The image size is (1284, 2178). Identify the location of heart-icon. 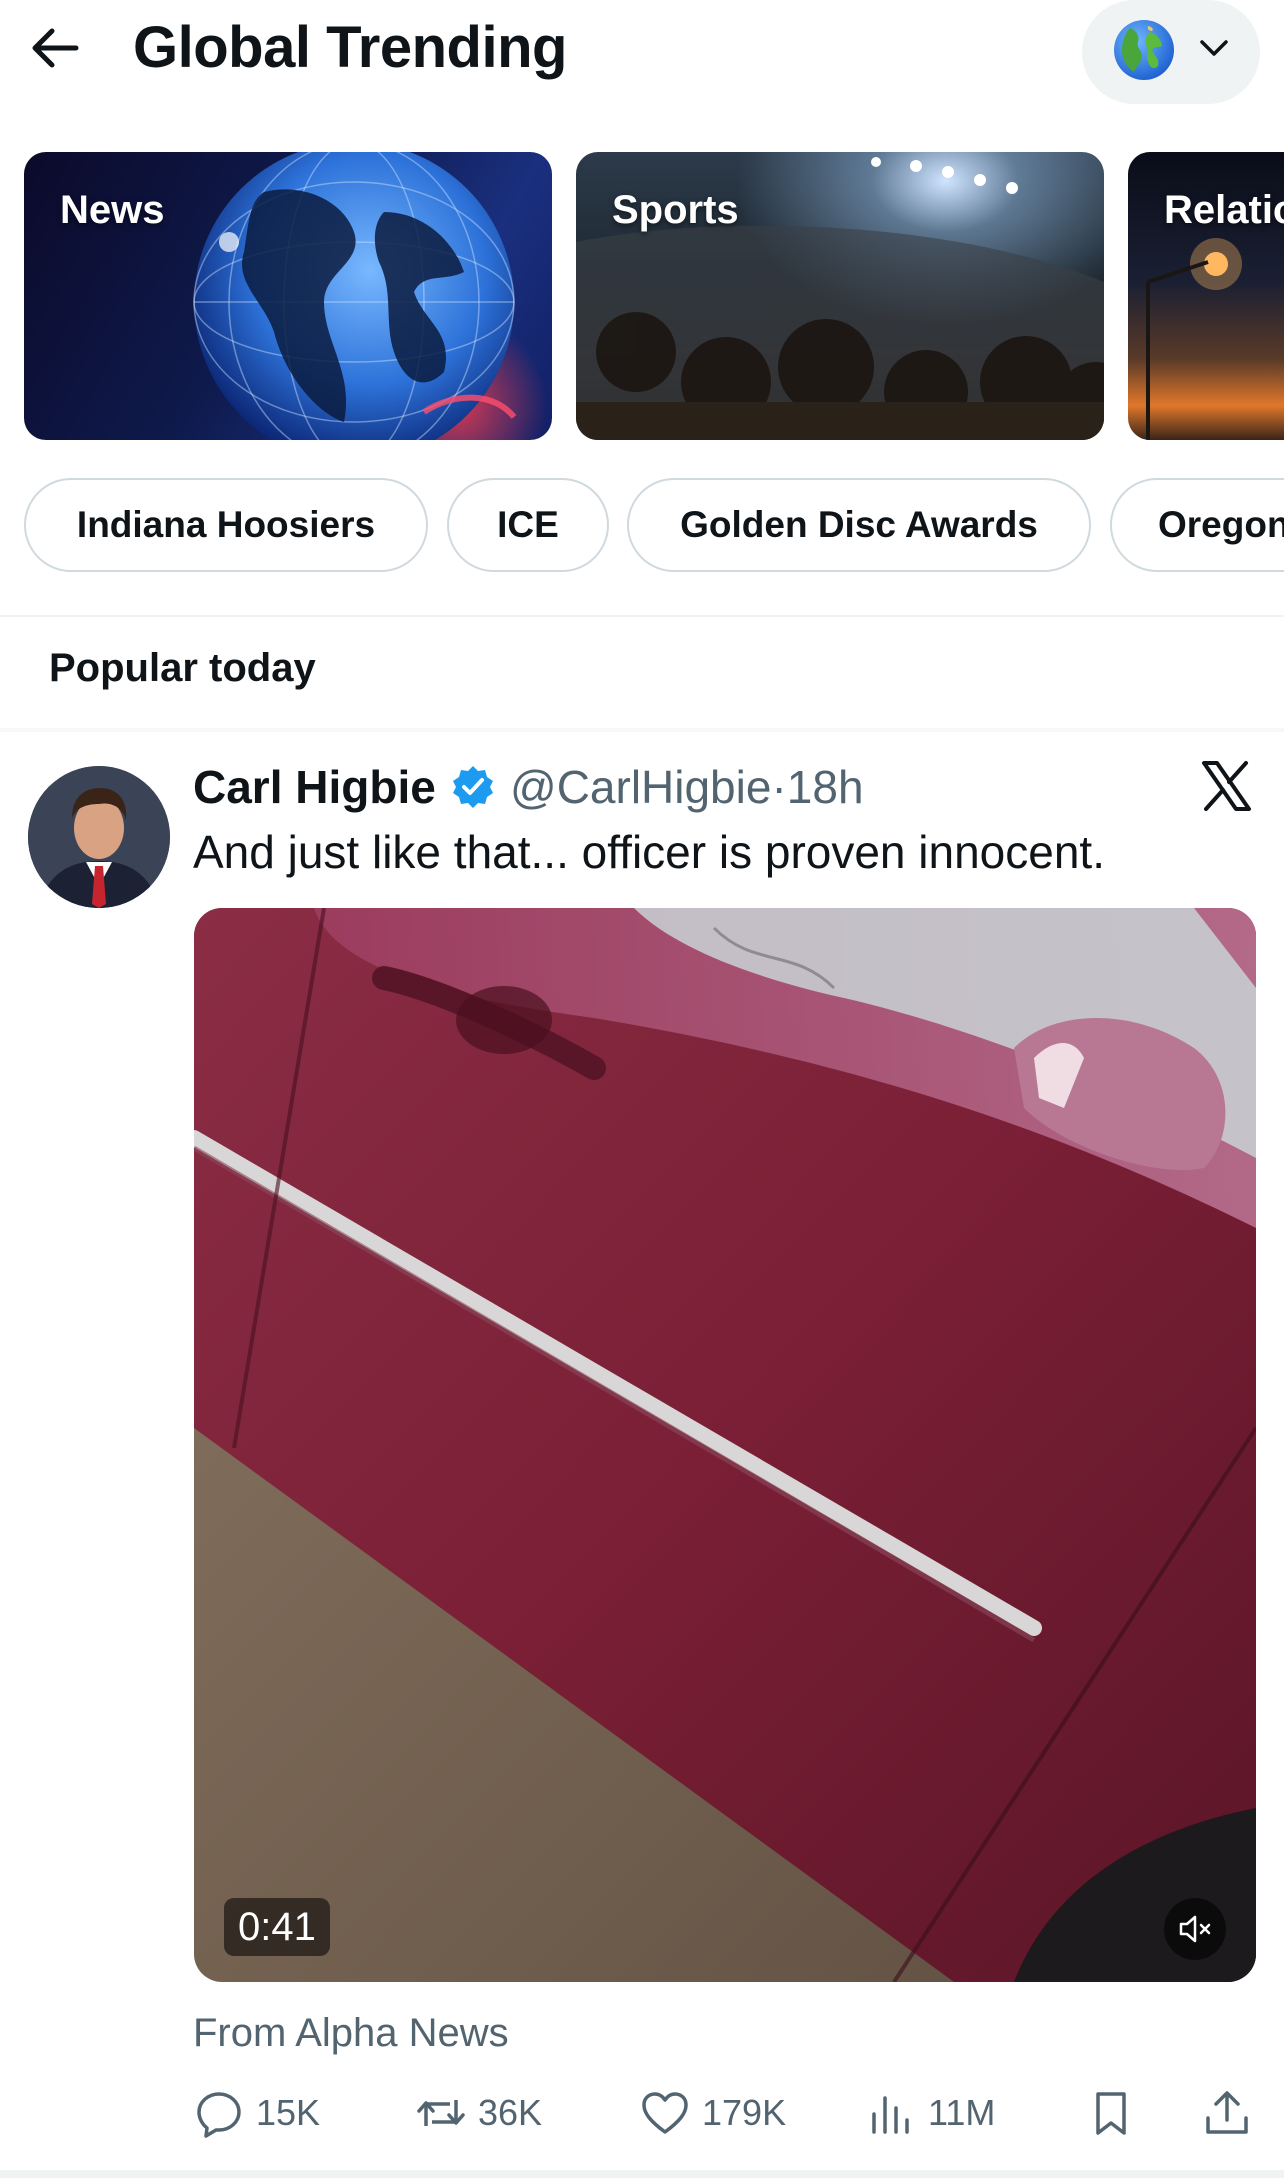
(665, 2113).